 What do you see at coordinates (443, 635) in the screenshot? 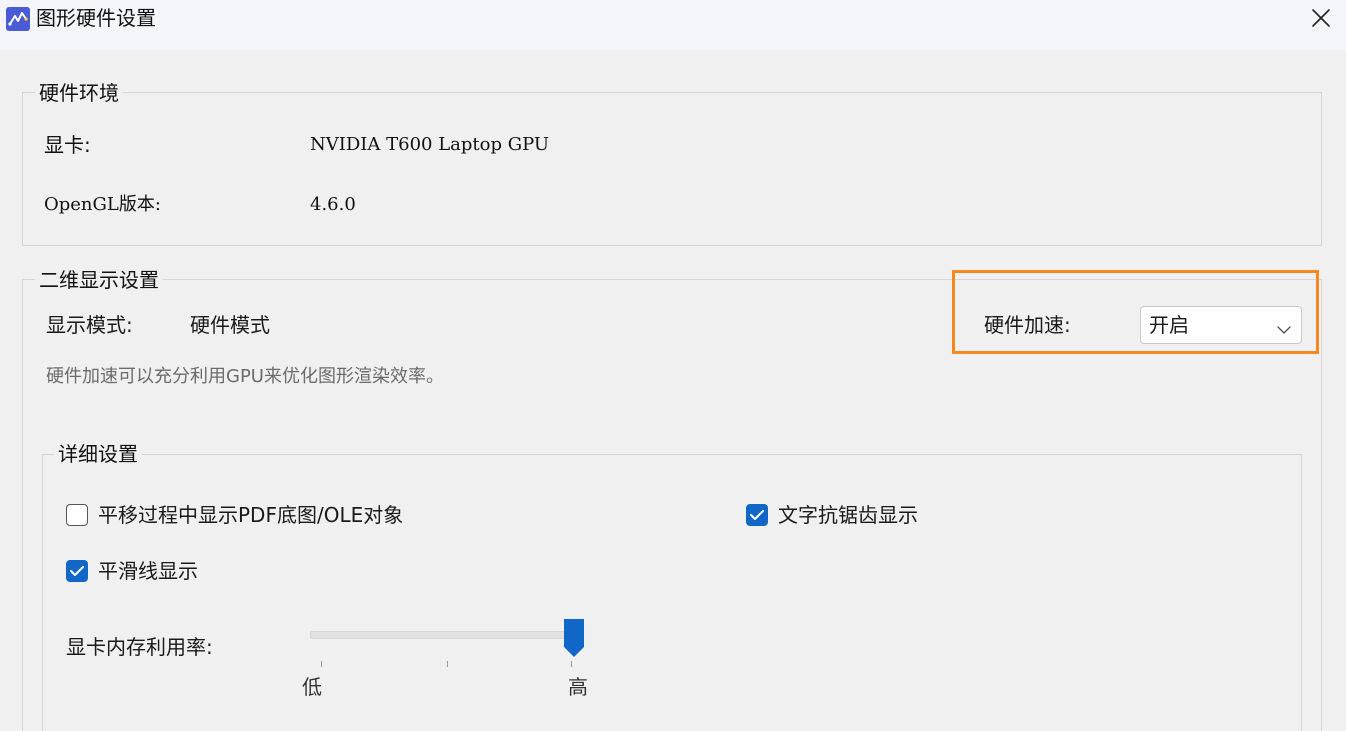
I see `gpu-memory-slider-track` at bounding box center [443, 635].